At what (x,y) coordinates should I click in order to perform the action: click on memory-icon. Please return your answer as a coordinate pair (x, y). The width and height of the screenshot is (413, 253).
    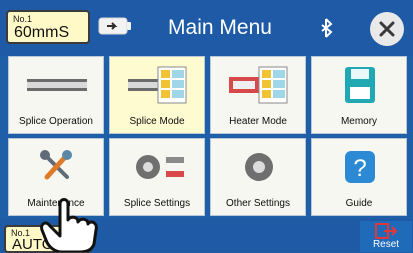
    Looking at the image, I should click on (360, 85).